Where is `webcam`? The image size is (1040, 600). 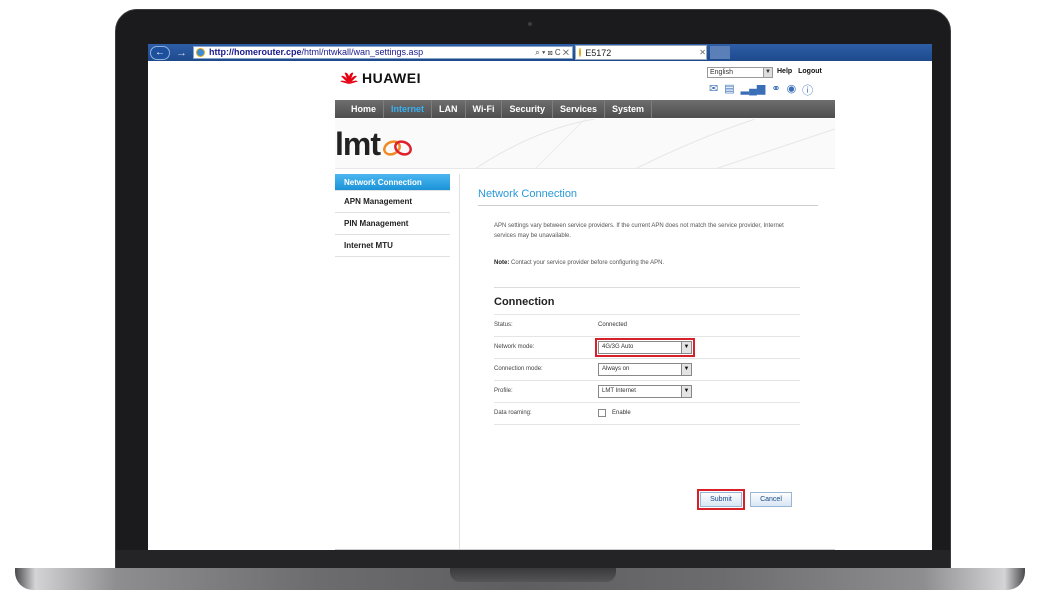 webcam is located at coordinates (530, 24).